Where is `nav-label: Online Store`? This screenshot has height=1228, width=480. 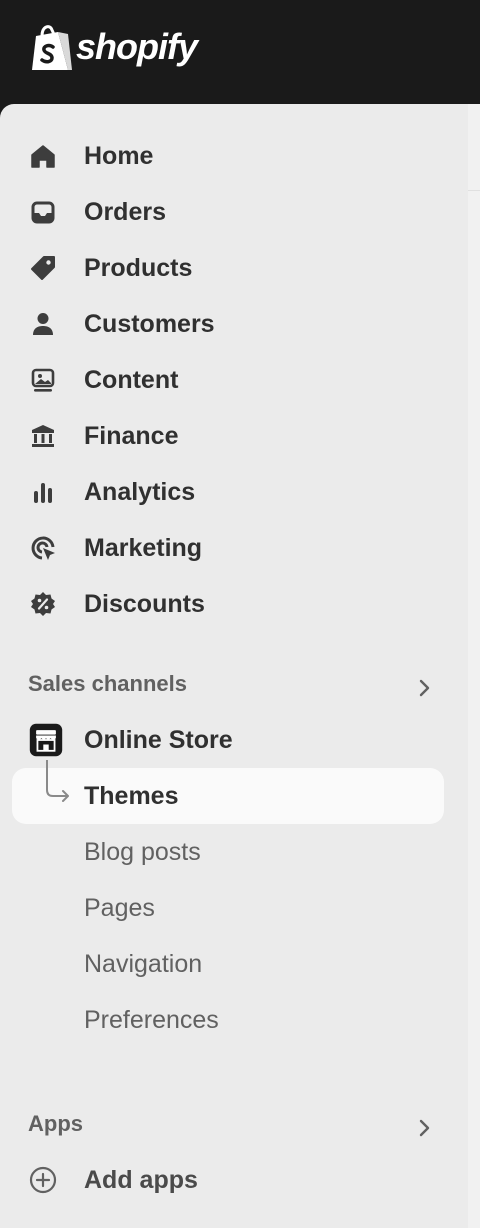
nav-label: Online Store is located at coordinates (158, 739).